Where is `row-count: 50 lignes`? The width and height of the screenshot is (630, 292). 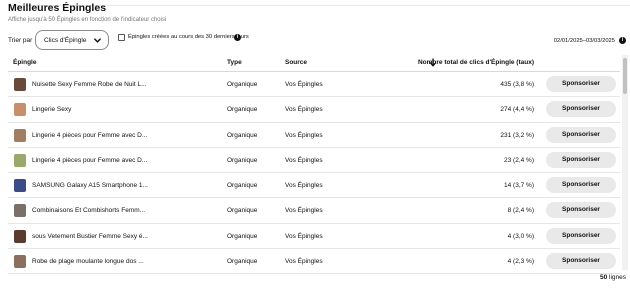 row-count: 50 lignes is located at coordinates (613, 277).